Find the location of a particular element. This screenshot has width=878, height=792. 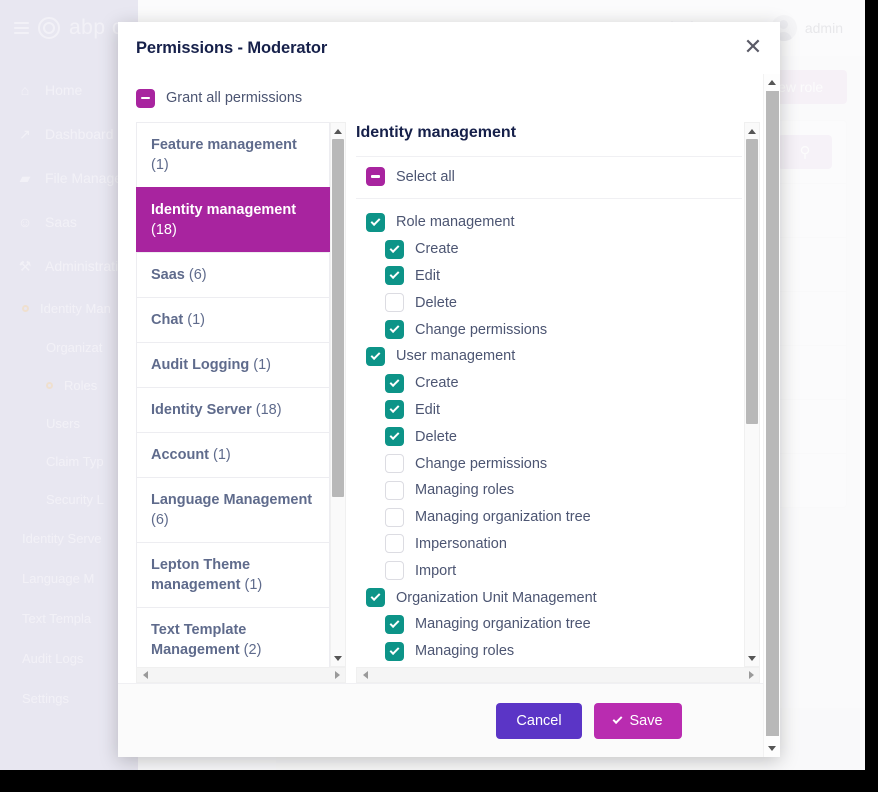

cancel-button: Cancel is located at coordinates (539, 720).